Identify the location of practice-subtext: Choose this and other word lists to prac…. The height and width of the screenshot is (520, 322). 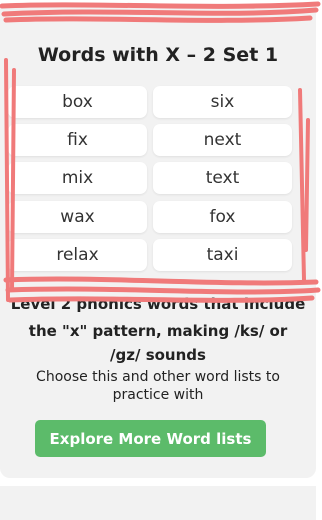
(158, 386).